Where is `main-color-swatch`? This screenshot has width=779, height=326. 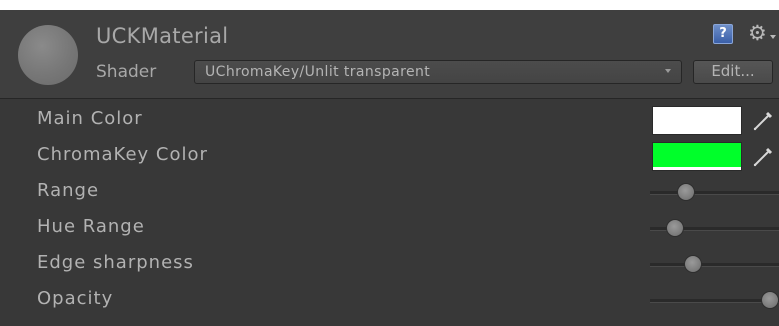
main-color-swatch is located at coordinates (697, 120).